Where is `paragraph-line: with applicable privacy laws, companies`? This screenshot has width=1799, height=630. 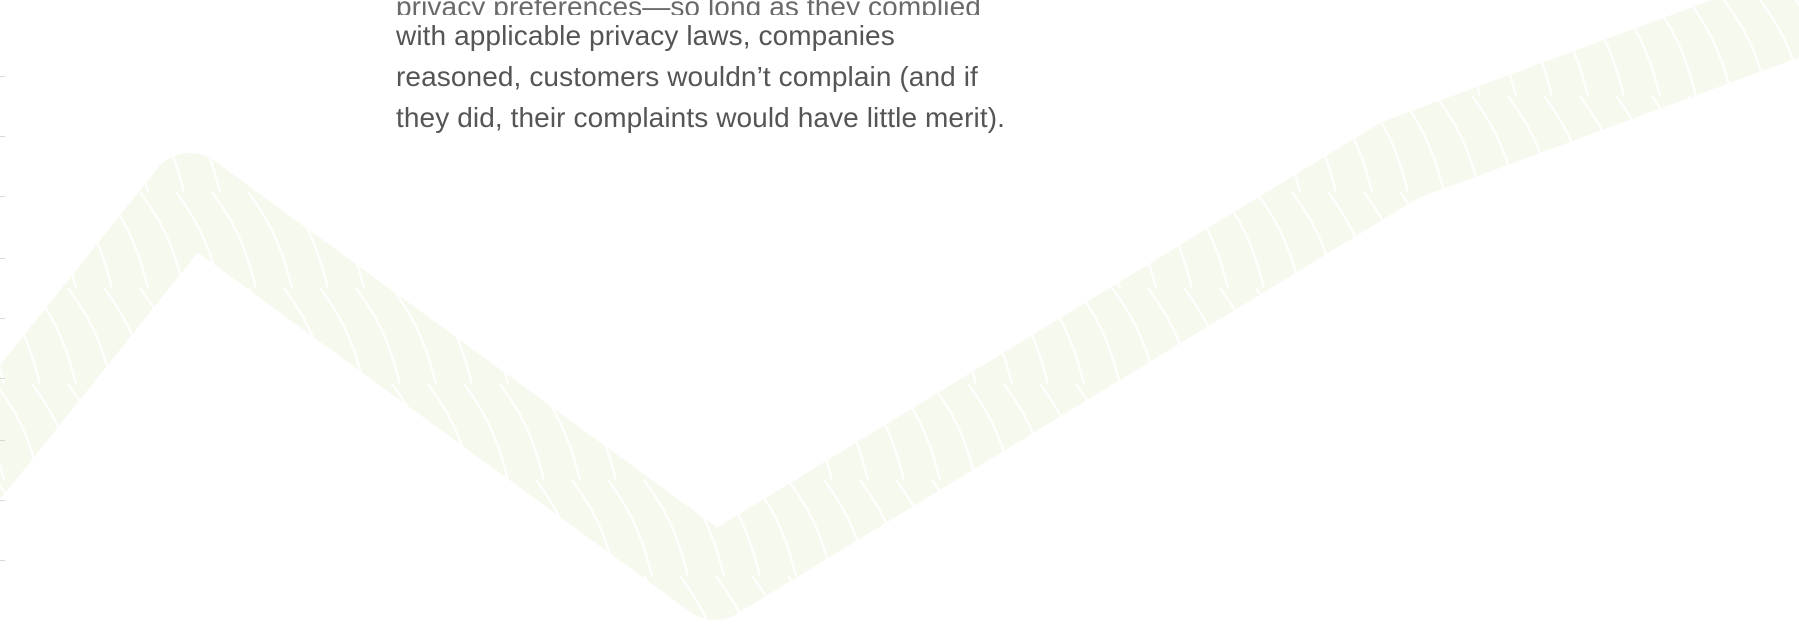 paragraph-line: with applicable privacy laws, companies is located at coordinates (645, 35).